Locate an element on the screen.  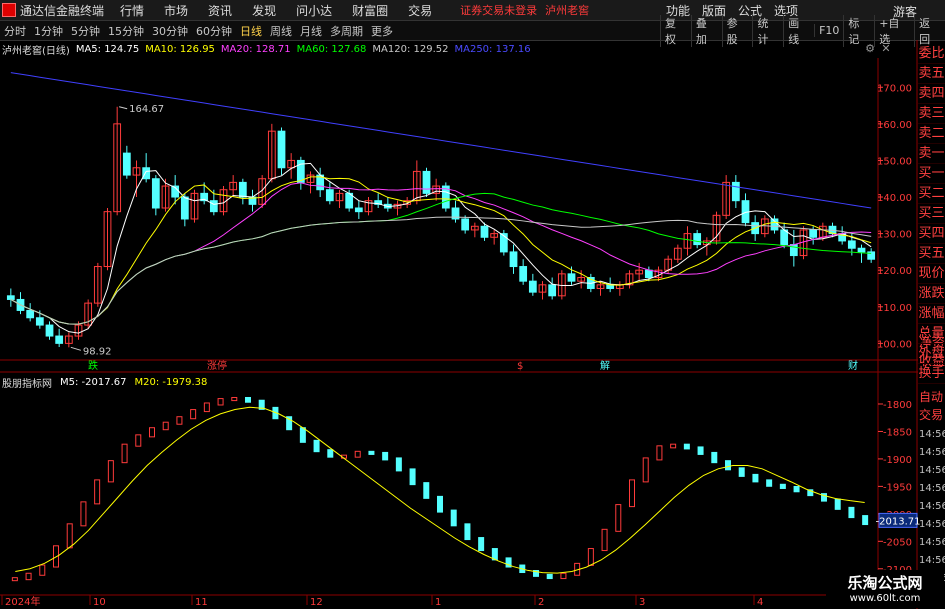
side-tab: 买二 is located at coordinates (931, 194).